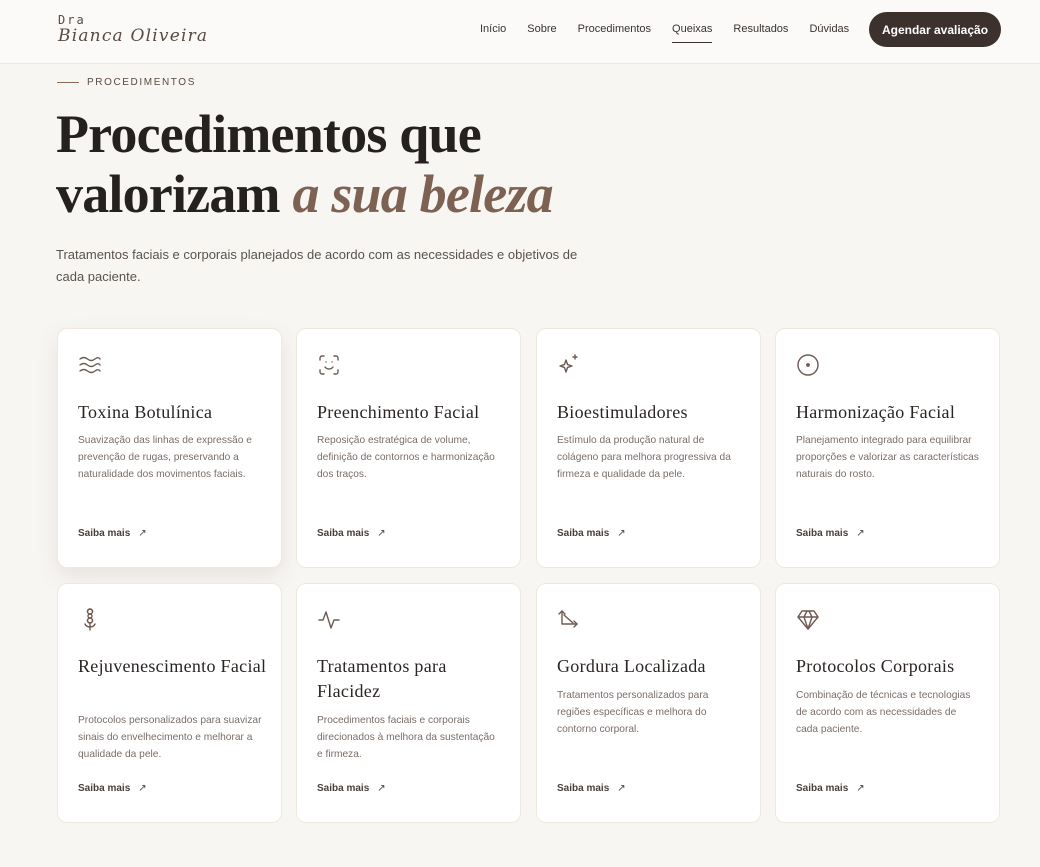 The image size is (1040, 867). What do you see at coordinates (935, 29) in the screenshot?
I see `schedule-button: Agendar avaliação` at bounding box center [935, 29].